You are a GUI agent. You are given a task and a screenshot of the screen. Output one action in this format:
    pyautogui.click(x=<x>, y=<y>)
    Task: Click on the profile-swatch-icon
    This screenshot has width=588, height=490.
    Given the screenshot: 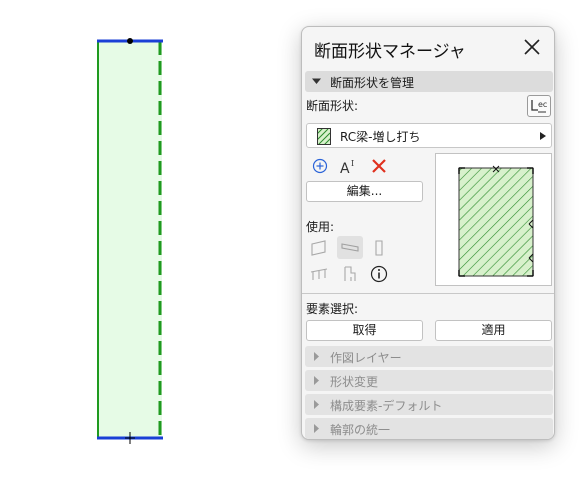 What is the action you would take?
    pyautogui.click(x=324, y=136)
    